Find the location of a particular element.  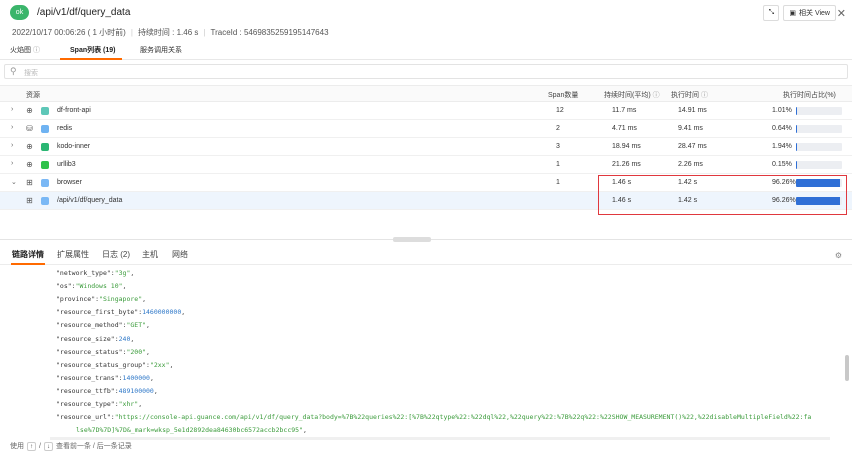

settings-icon: ⚙ is located at coordinates (838, 255).